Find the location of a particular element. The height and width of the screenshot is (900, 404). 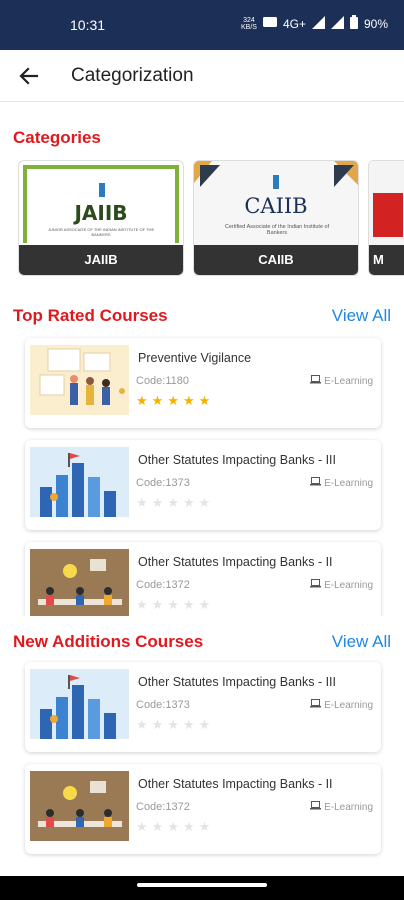

app-bar: Categorization is located at coordinates (202, 76).